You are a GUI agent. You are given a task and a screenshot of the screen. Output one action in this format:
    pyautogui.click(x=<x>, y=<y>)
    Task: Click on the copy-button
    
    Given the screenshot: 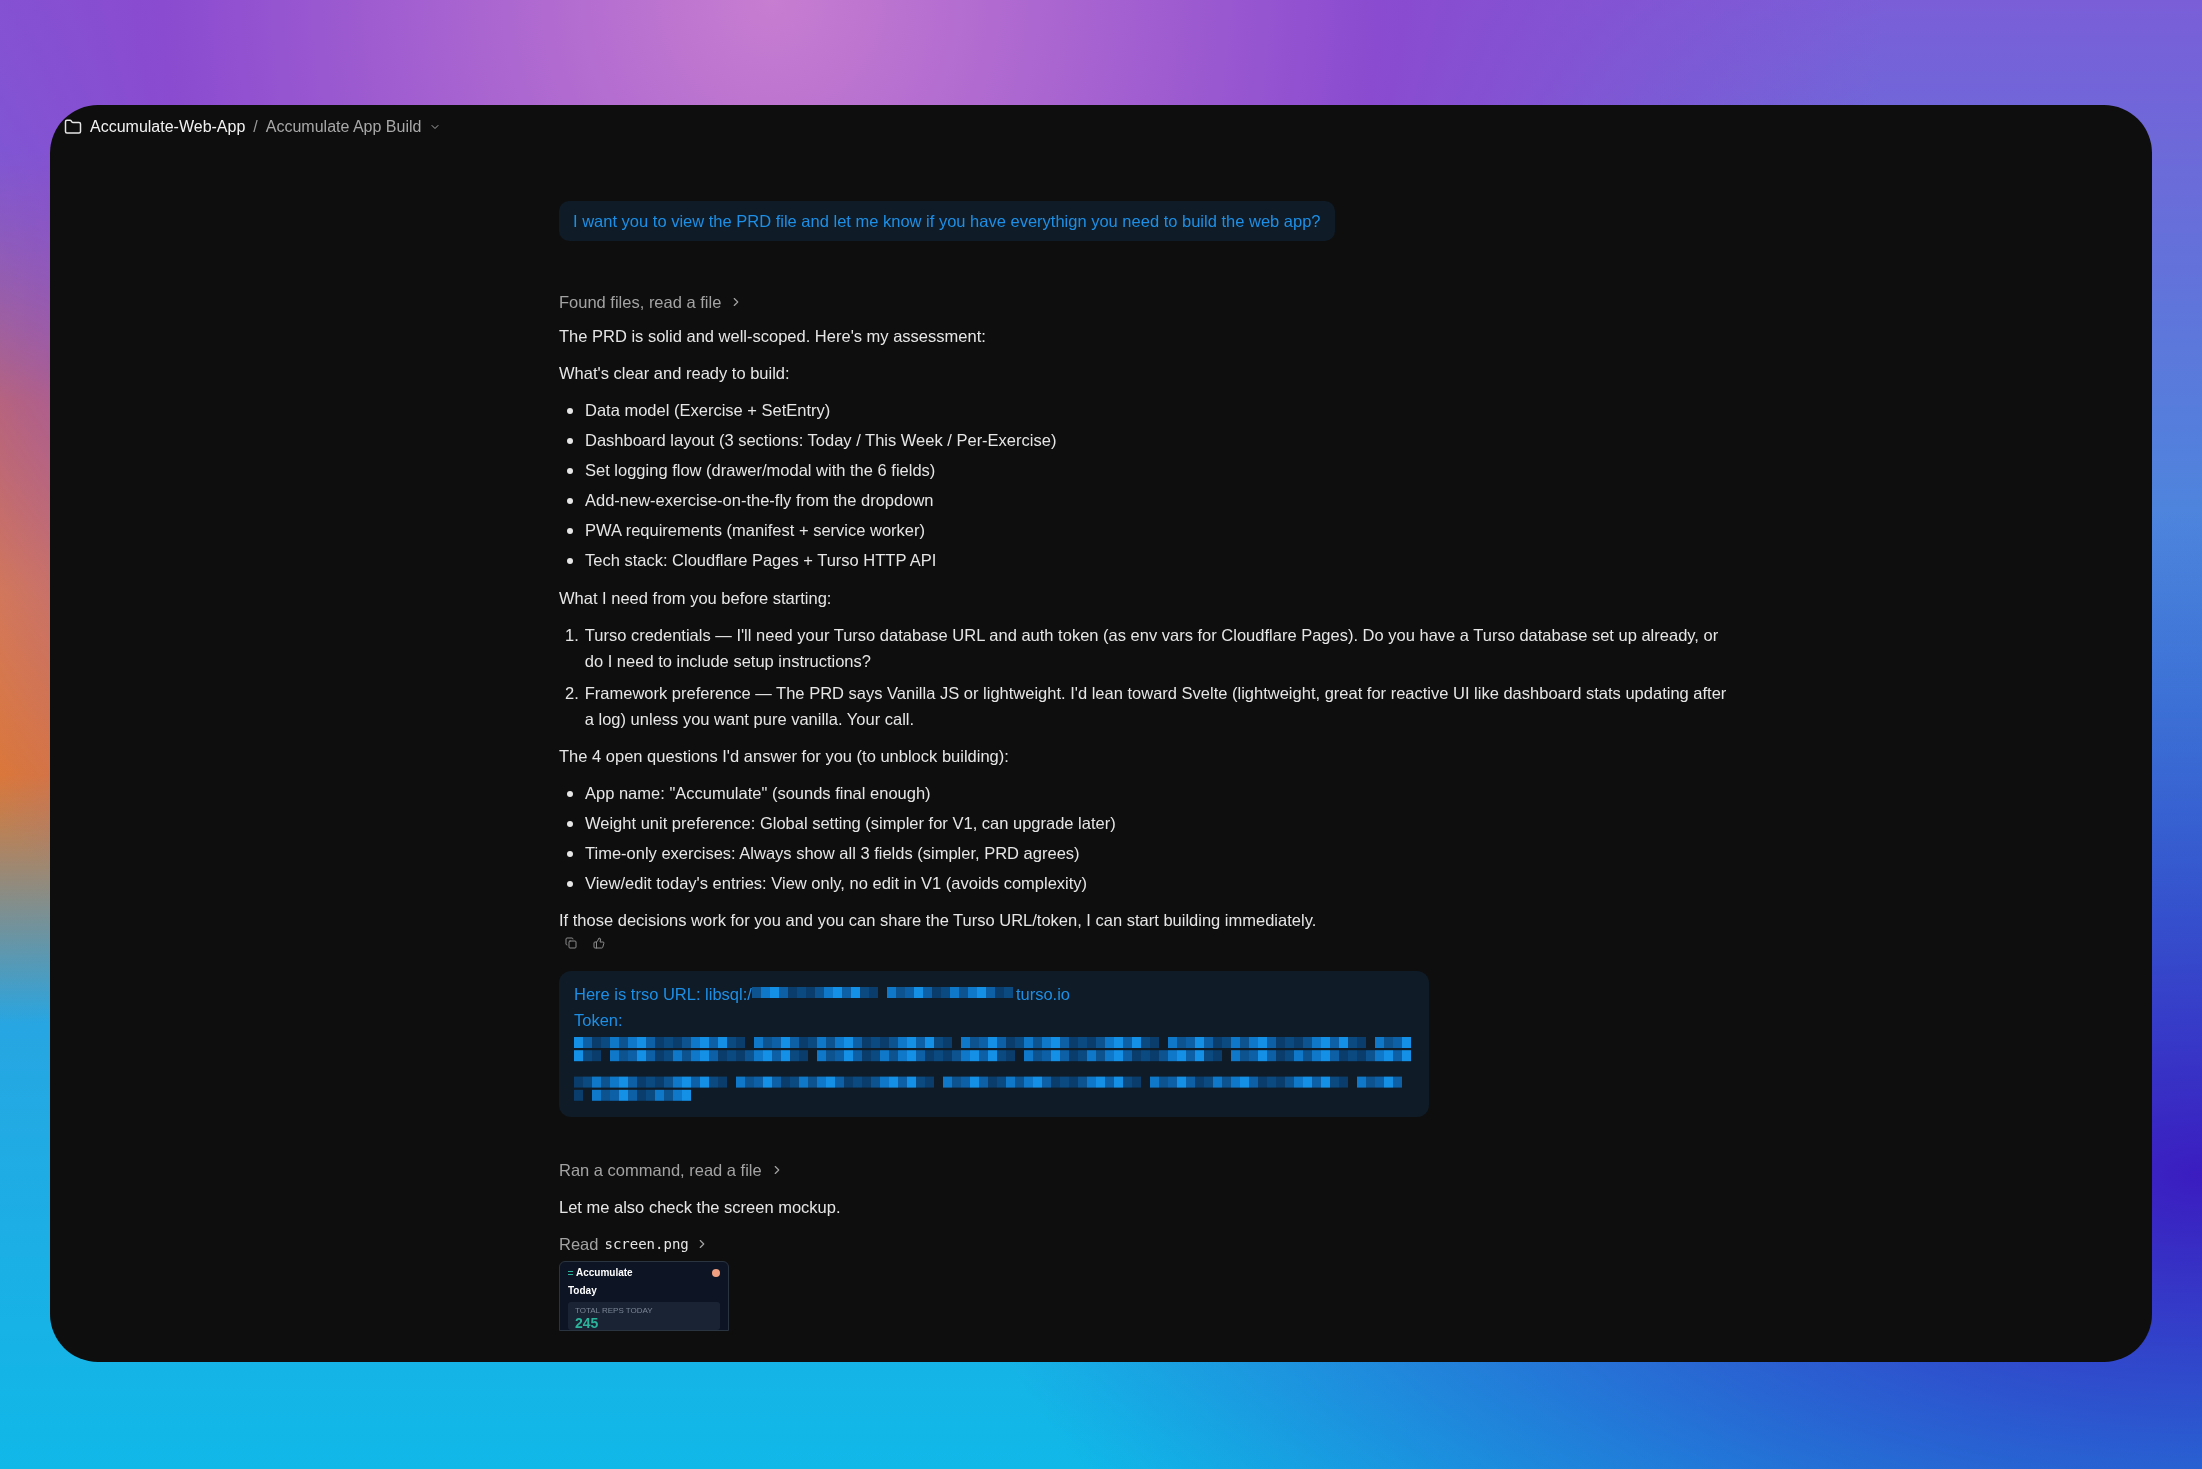 What is the action you would take?
    pyautogui.click(x=571, y=943)
    